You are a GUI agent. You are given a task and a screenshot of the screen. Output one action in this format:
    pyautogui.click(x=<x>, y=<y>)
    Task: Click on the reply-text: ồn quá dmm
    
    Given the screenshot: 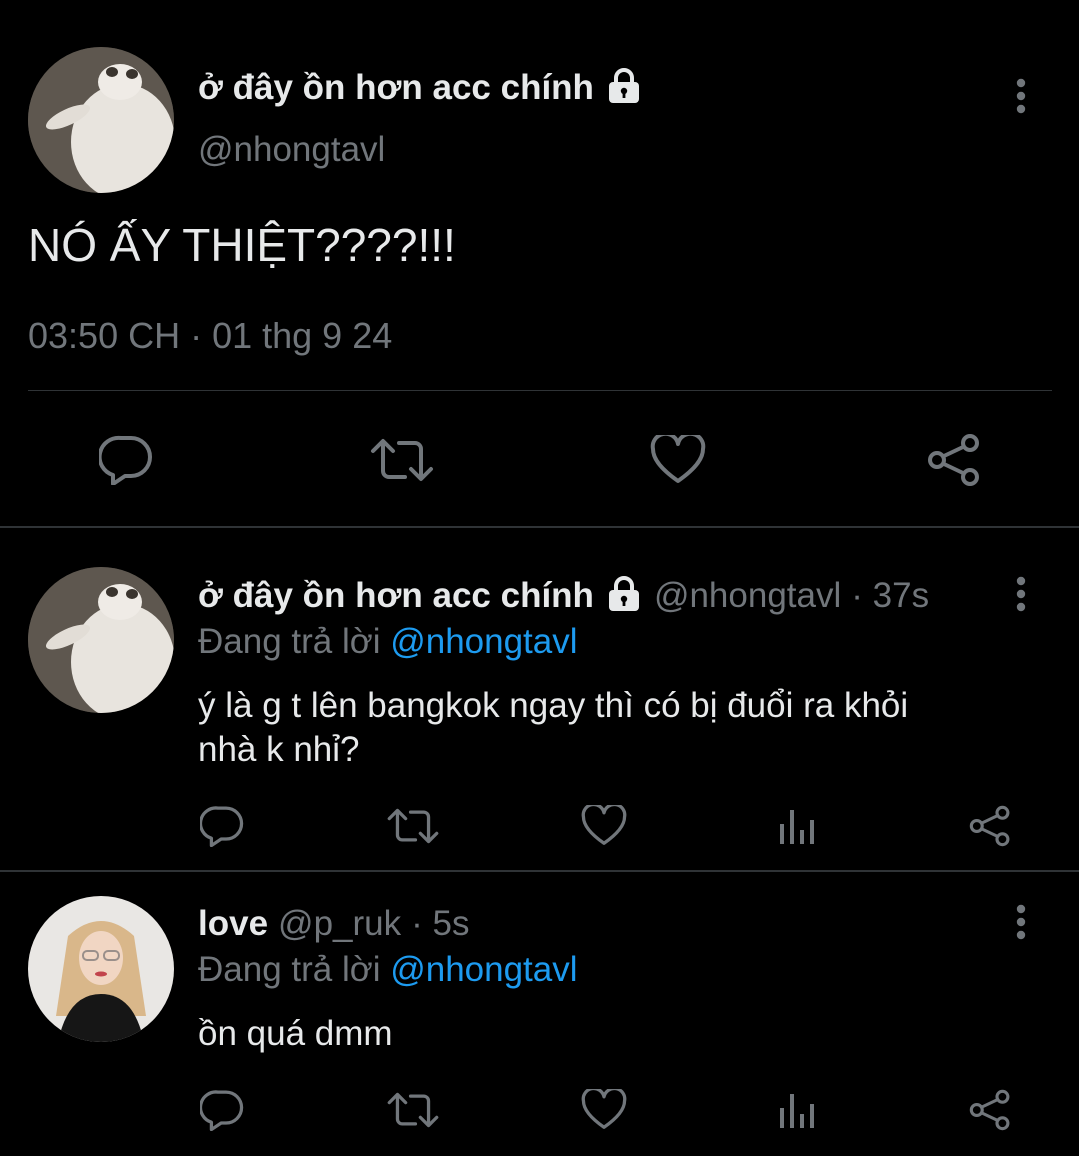 What is the action you would take?
    pyautogui.click(x=295, y=1033)
    